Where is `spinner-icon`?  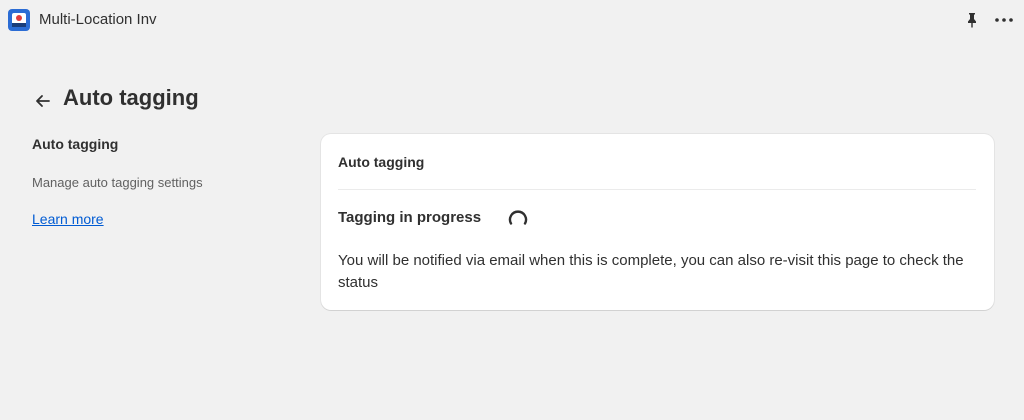 spinner-icon is located at coordinates (518, 217).